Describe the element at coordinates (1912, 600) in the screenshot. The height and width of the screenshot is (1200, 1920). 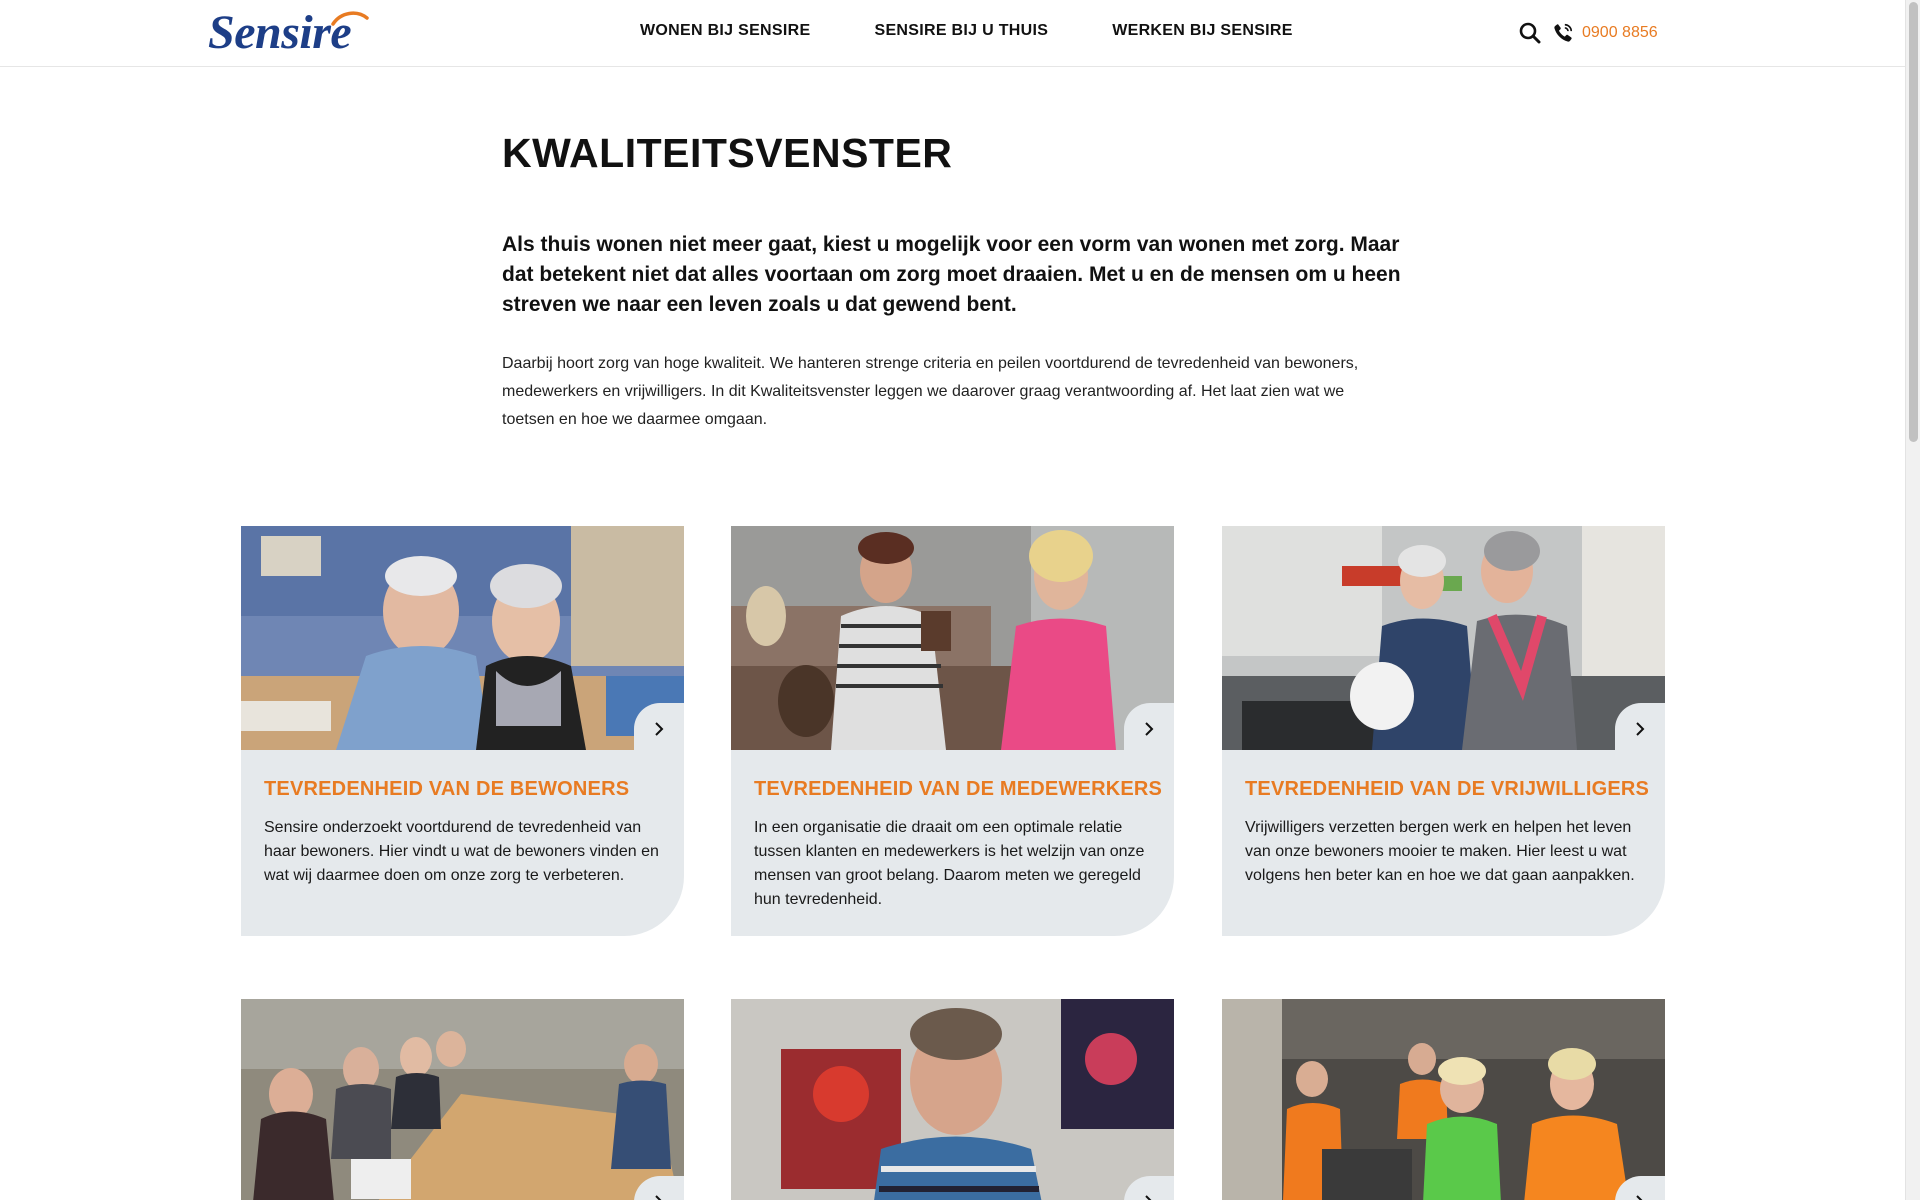
I see `page-scrollbar` at that location.